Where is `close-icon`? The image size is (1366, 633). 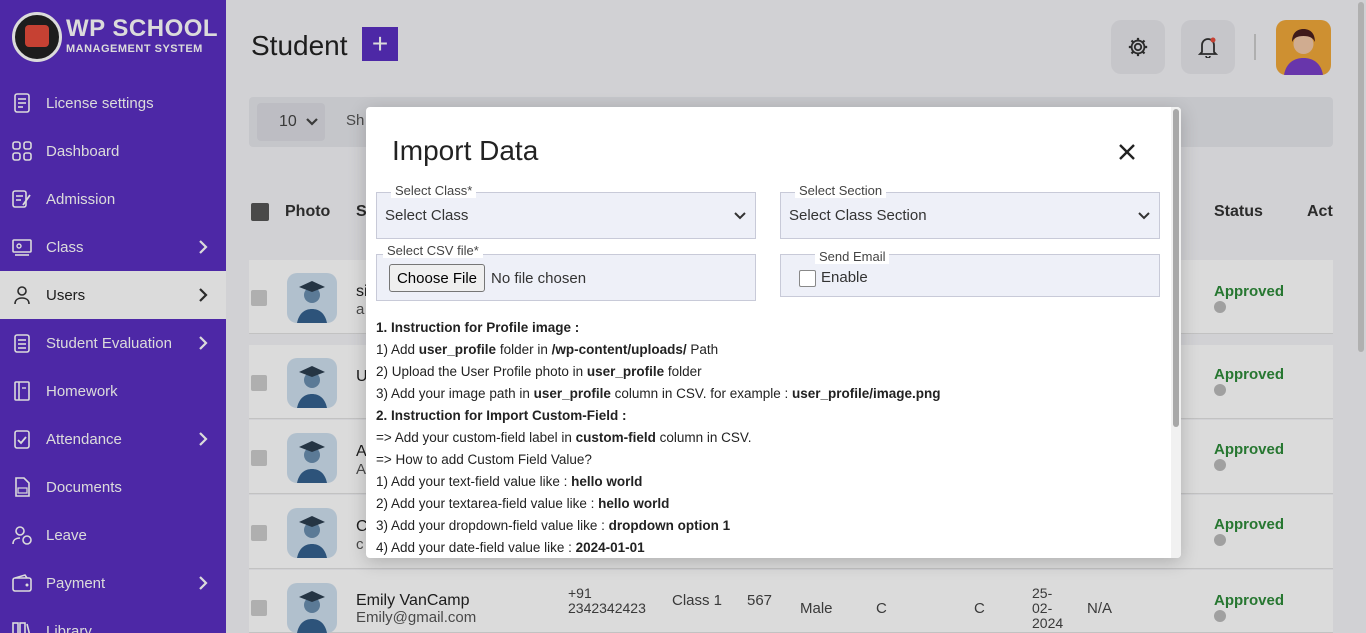
close-icon is located at coordinates (1127, 152).